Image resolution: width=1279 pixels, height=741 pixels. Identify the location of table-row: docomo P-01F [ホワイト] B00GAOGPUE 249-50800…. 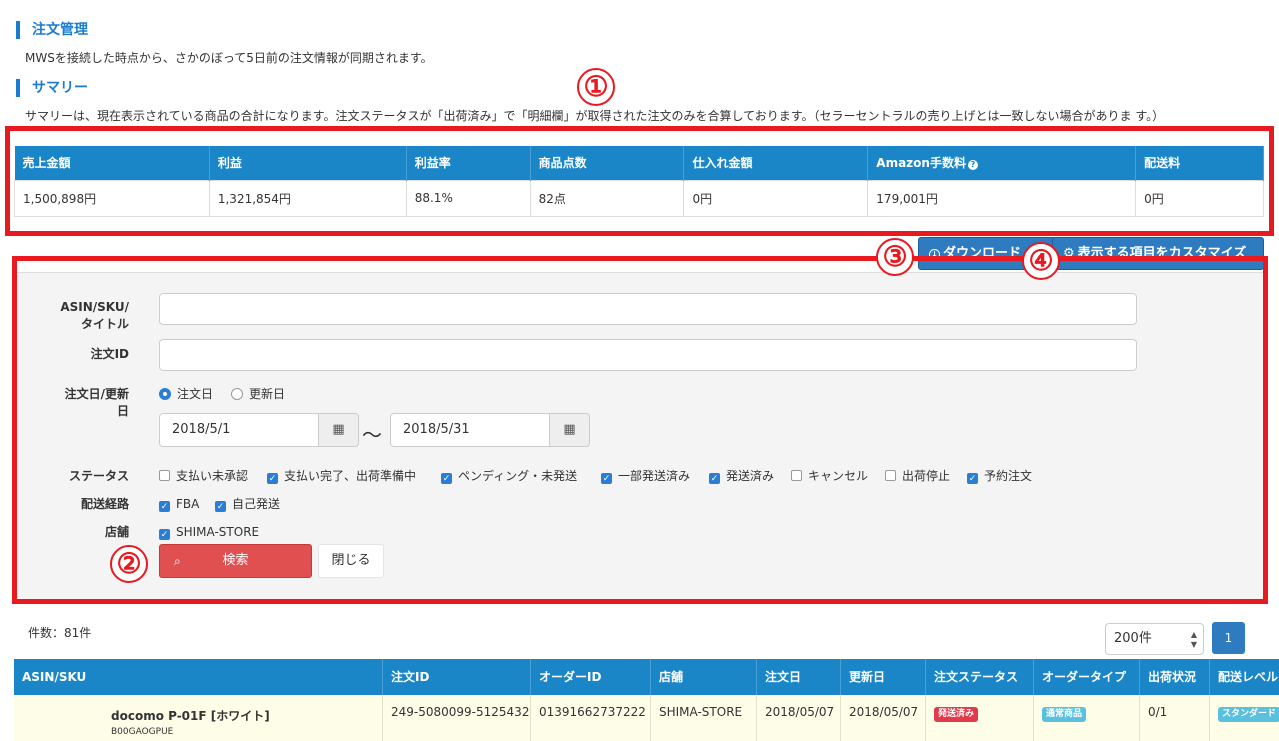
(646, 718).